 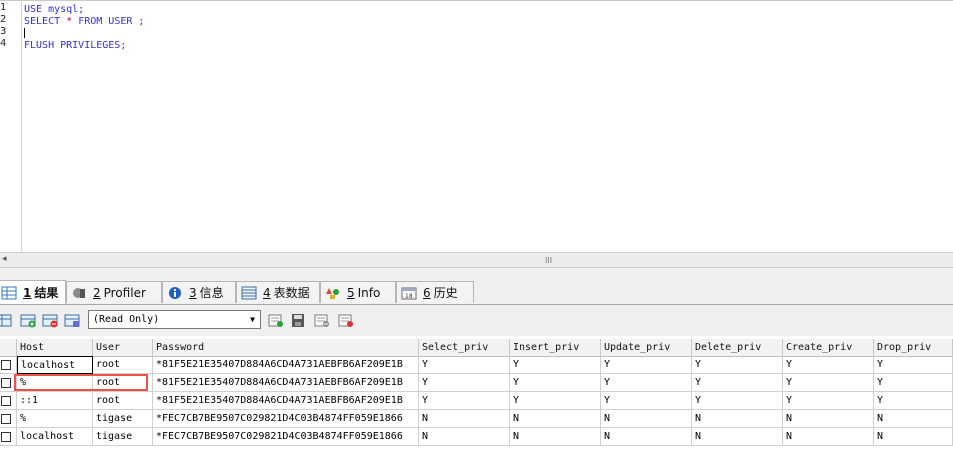 What do you see at coordinates (548, 260) in the screenshot?
I see `scroll-grip-icon: III` at bounding box center [548, 260].